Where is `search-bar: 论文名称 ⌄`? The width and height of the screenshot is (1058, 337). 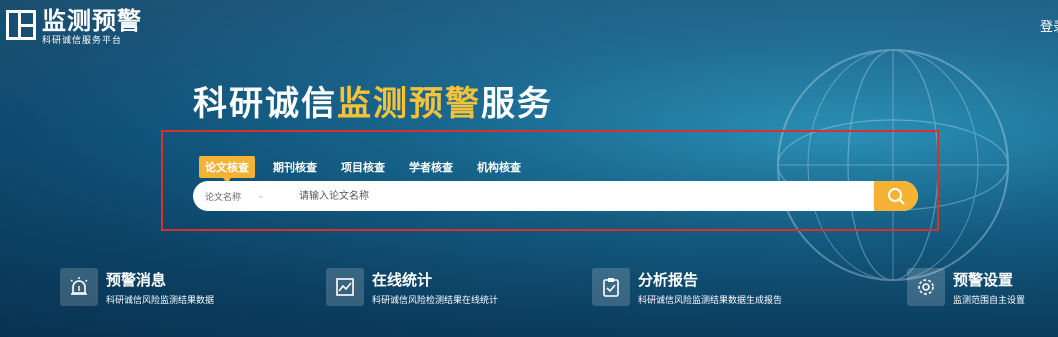 search-bar: 论文名称 ⌄ is located at coordinates (555, 196).